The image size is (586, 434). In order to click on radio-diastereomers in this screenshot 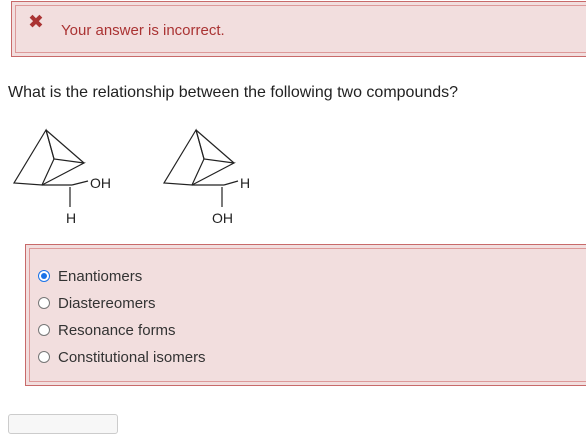, I will do `click(44, 303)`.